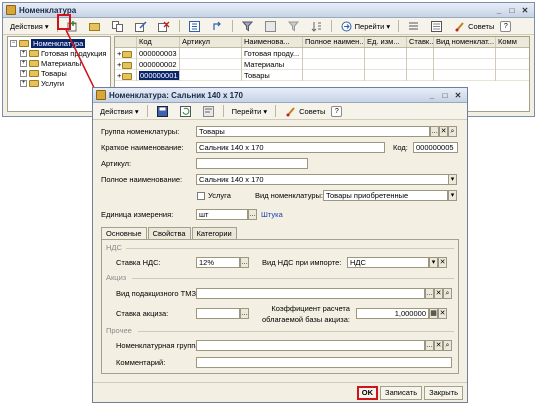  Describe the element at coordinates (367, 392) in the screenshot. I see `ok-button: OK` at that location.